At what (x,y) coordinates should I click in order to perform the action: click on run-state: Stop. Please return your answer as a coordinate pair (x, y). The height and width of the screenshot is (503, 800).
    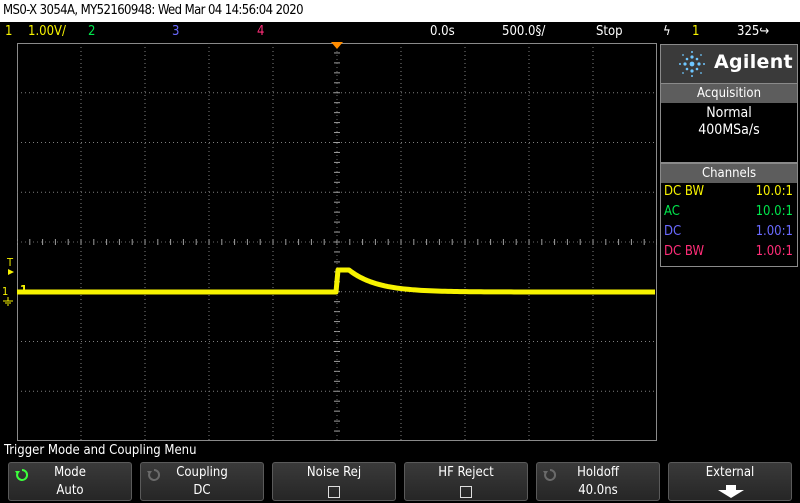
    Looking at the image, I should click on (609, 31).